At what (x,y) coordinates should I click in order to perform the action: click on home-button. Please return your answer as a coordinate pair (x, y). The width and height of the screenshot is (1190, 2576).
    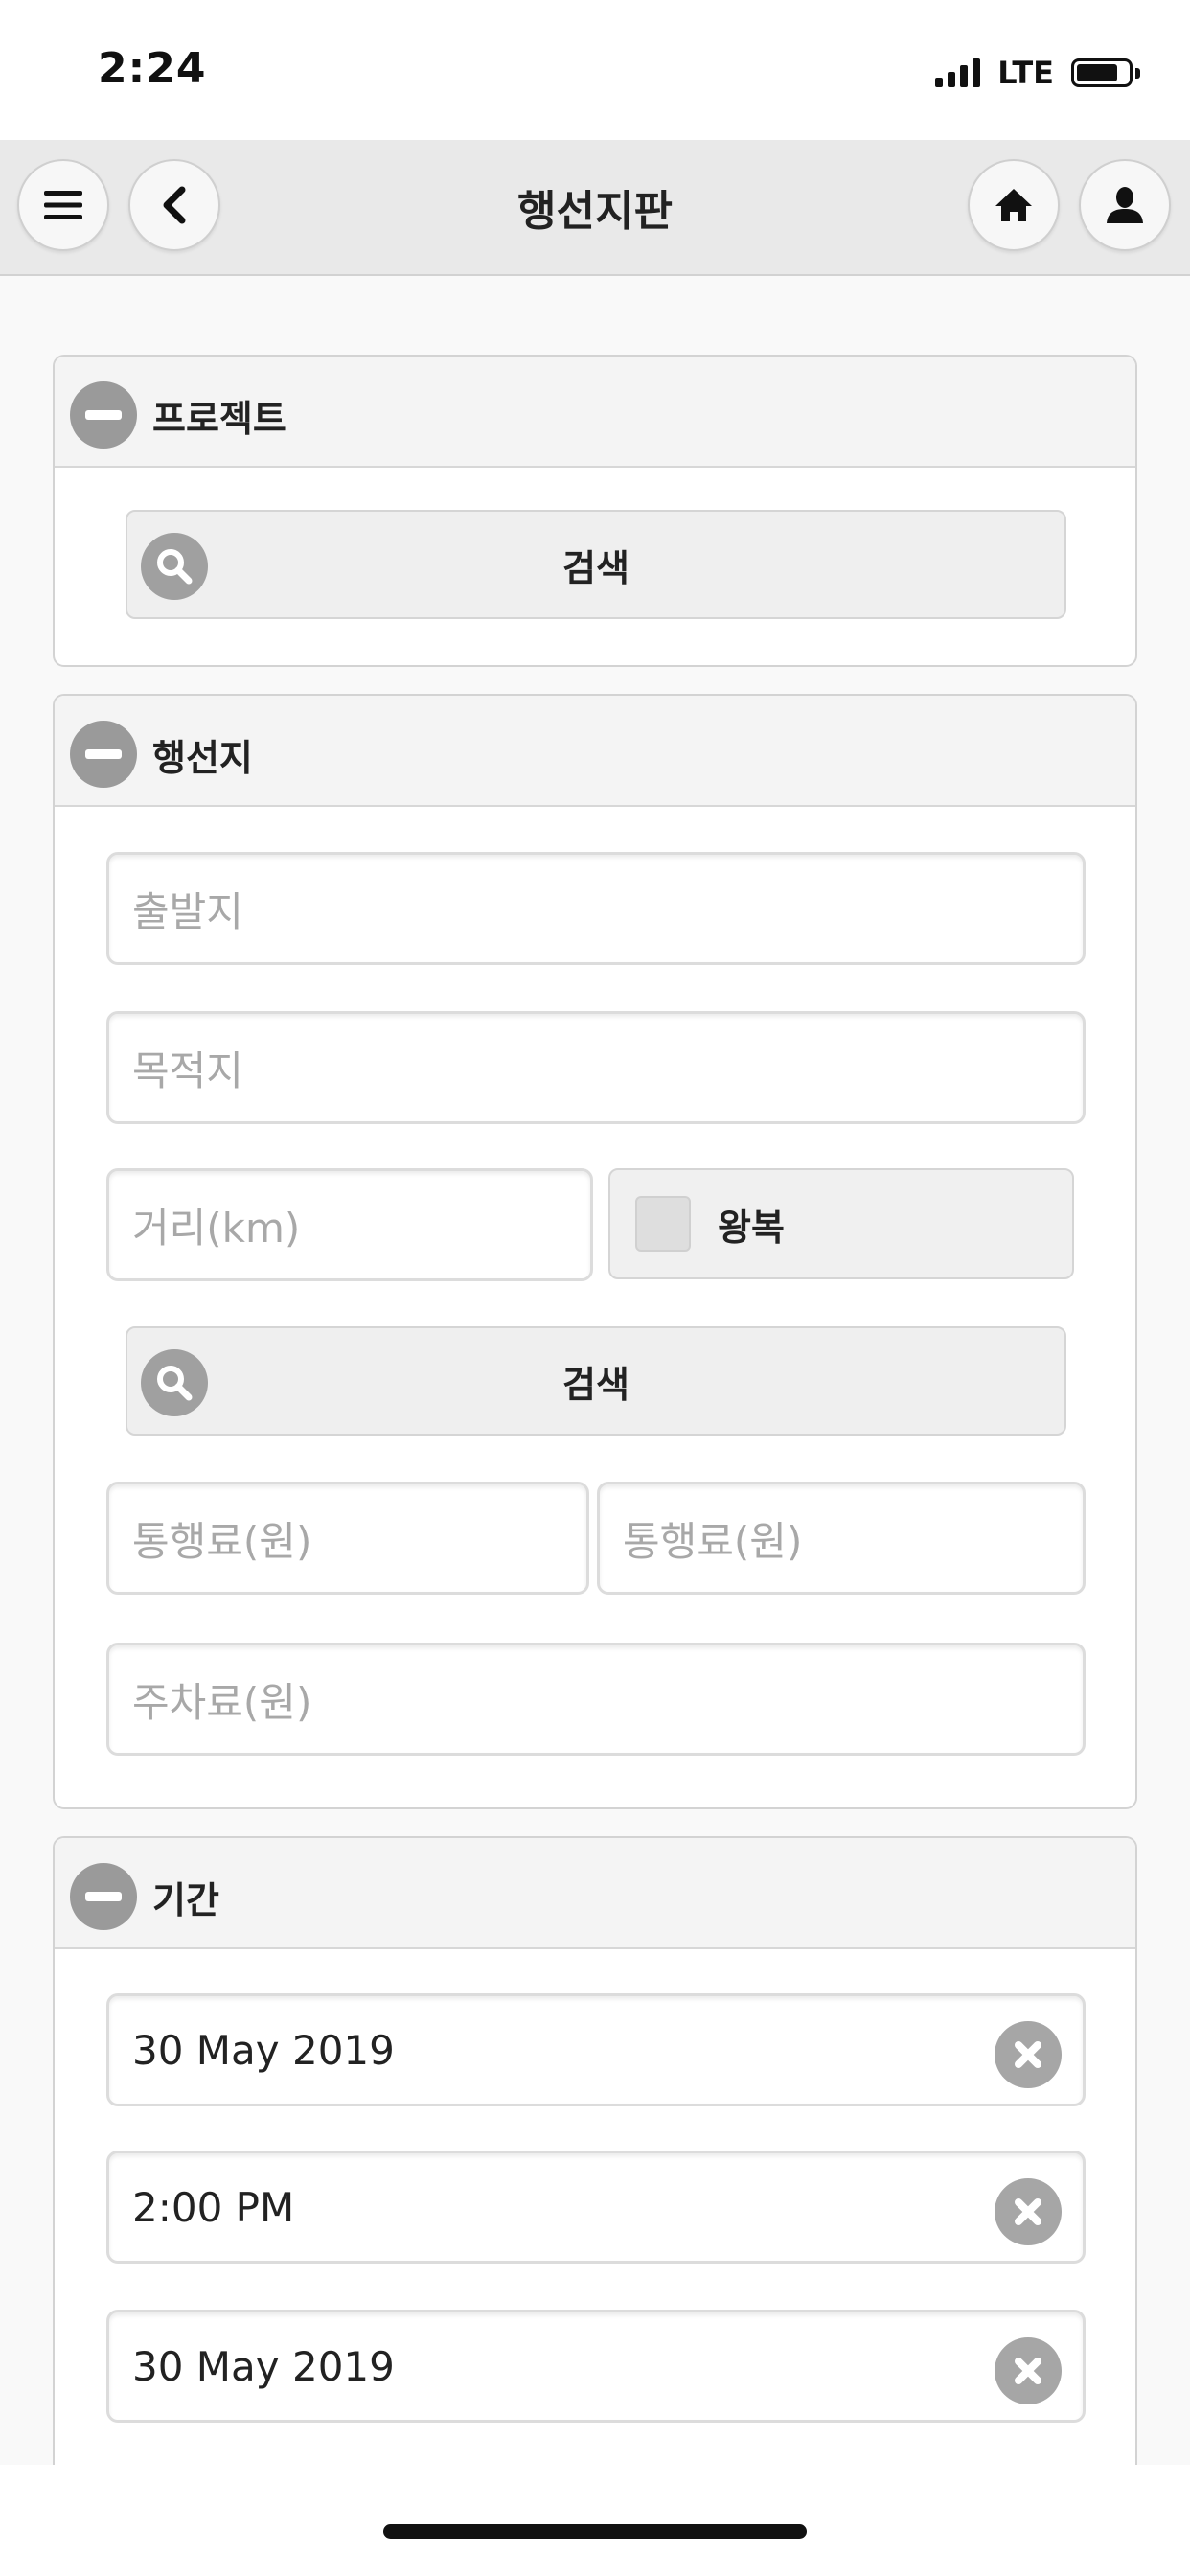
    Looking at the image, I should click on (1014, 205).